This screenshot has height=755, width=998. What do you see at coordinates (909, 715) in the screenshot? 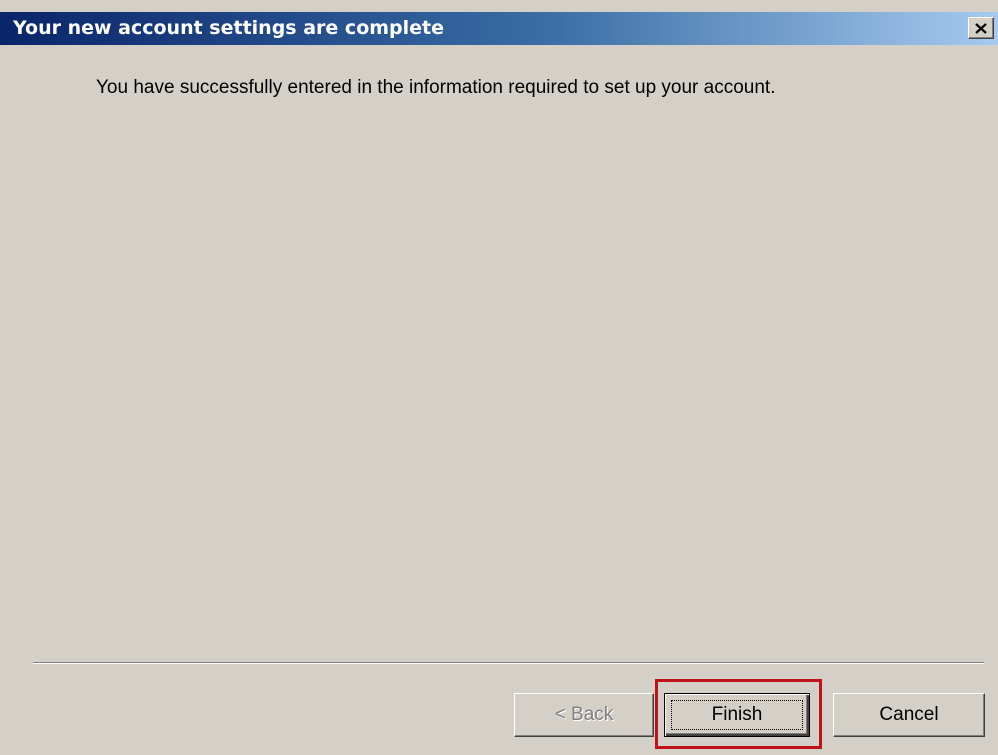
I see `cancel-button: Cancel` at bounding box center [909, 715].